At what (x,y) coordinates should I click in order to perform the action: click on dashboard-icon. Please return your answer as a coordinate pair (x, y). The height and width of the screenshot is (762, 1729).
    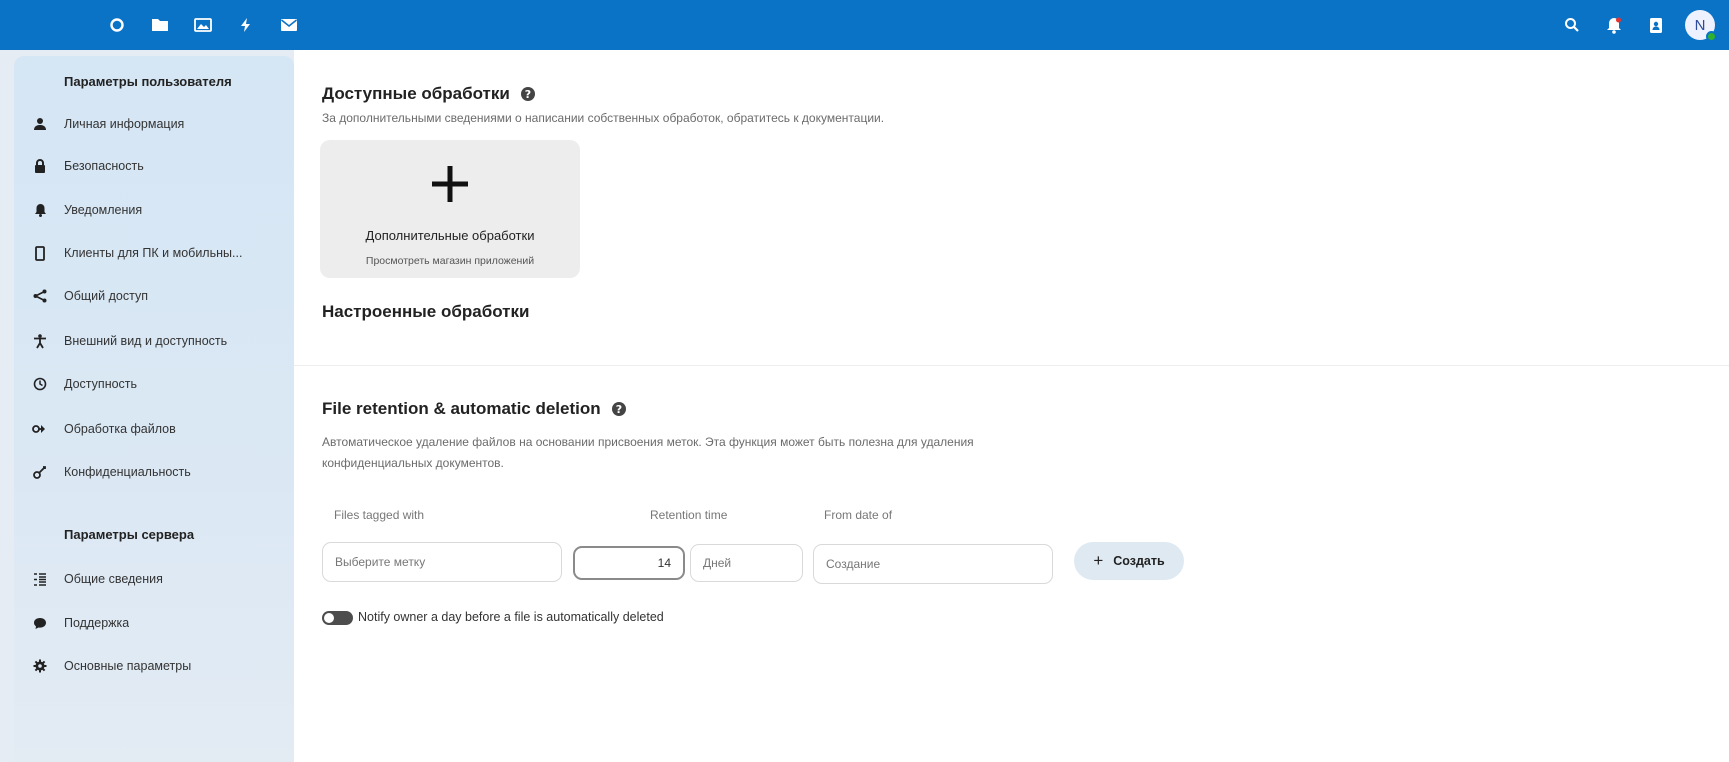
    Looking at the image, I should click on (117, 25).